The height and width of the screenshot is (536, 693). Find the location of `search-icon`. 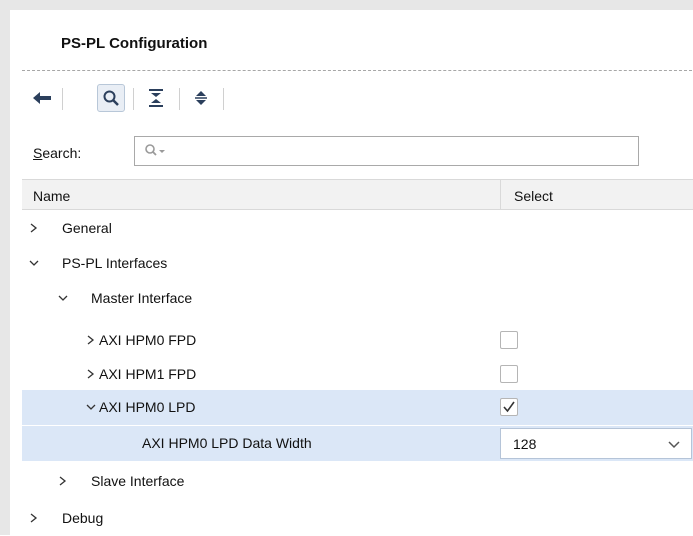

search-icon is located at coordinates (111, 98).